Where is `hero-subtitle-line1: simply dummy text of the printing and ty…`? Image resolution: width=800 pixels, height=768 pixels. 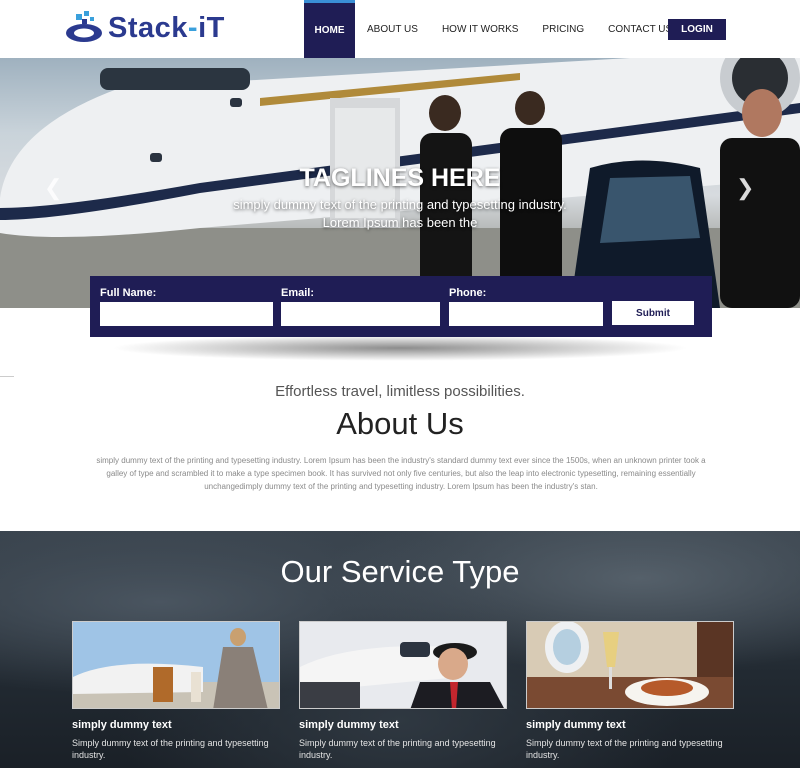 hero-subtitle-line1: simply dummy text of the printing and ty… is located at coordinates (400, 204).